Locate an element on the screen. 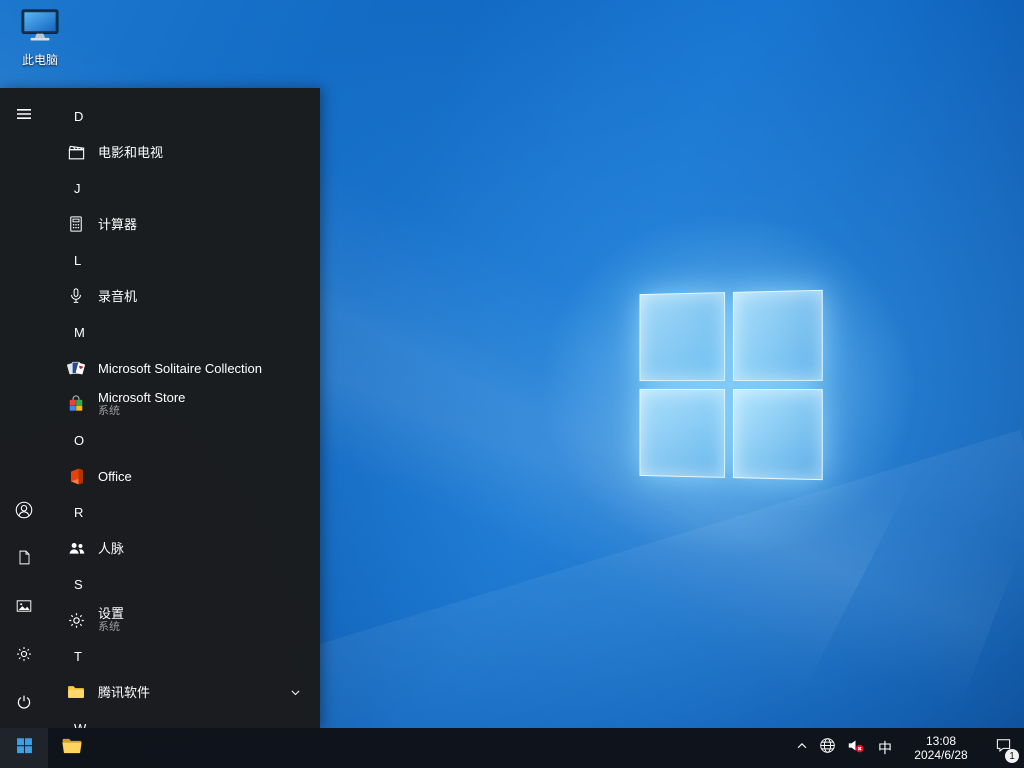  clock-time: 13:08 is located at coordinates (941, 741).